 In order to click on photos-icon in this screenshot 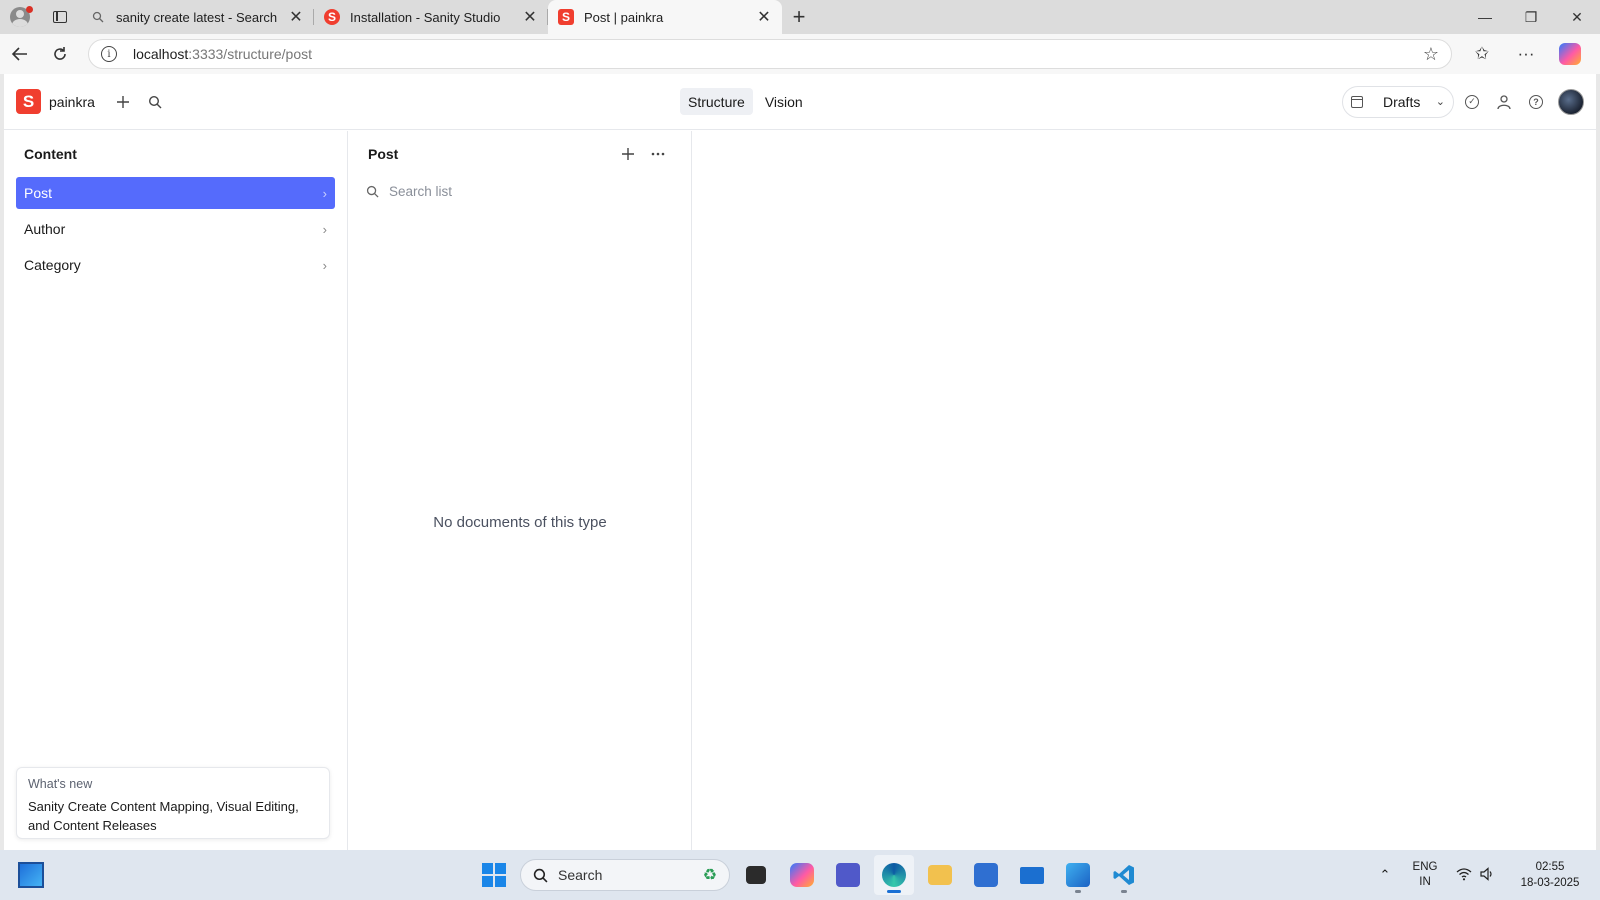, I will do `click(1078, 875)`.